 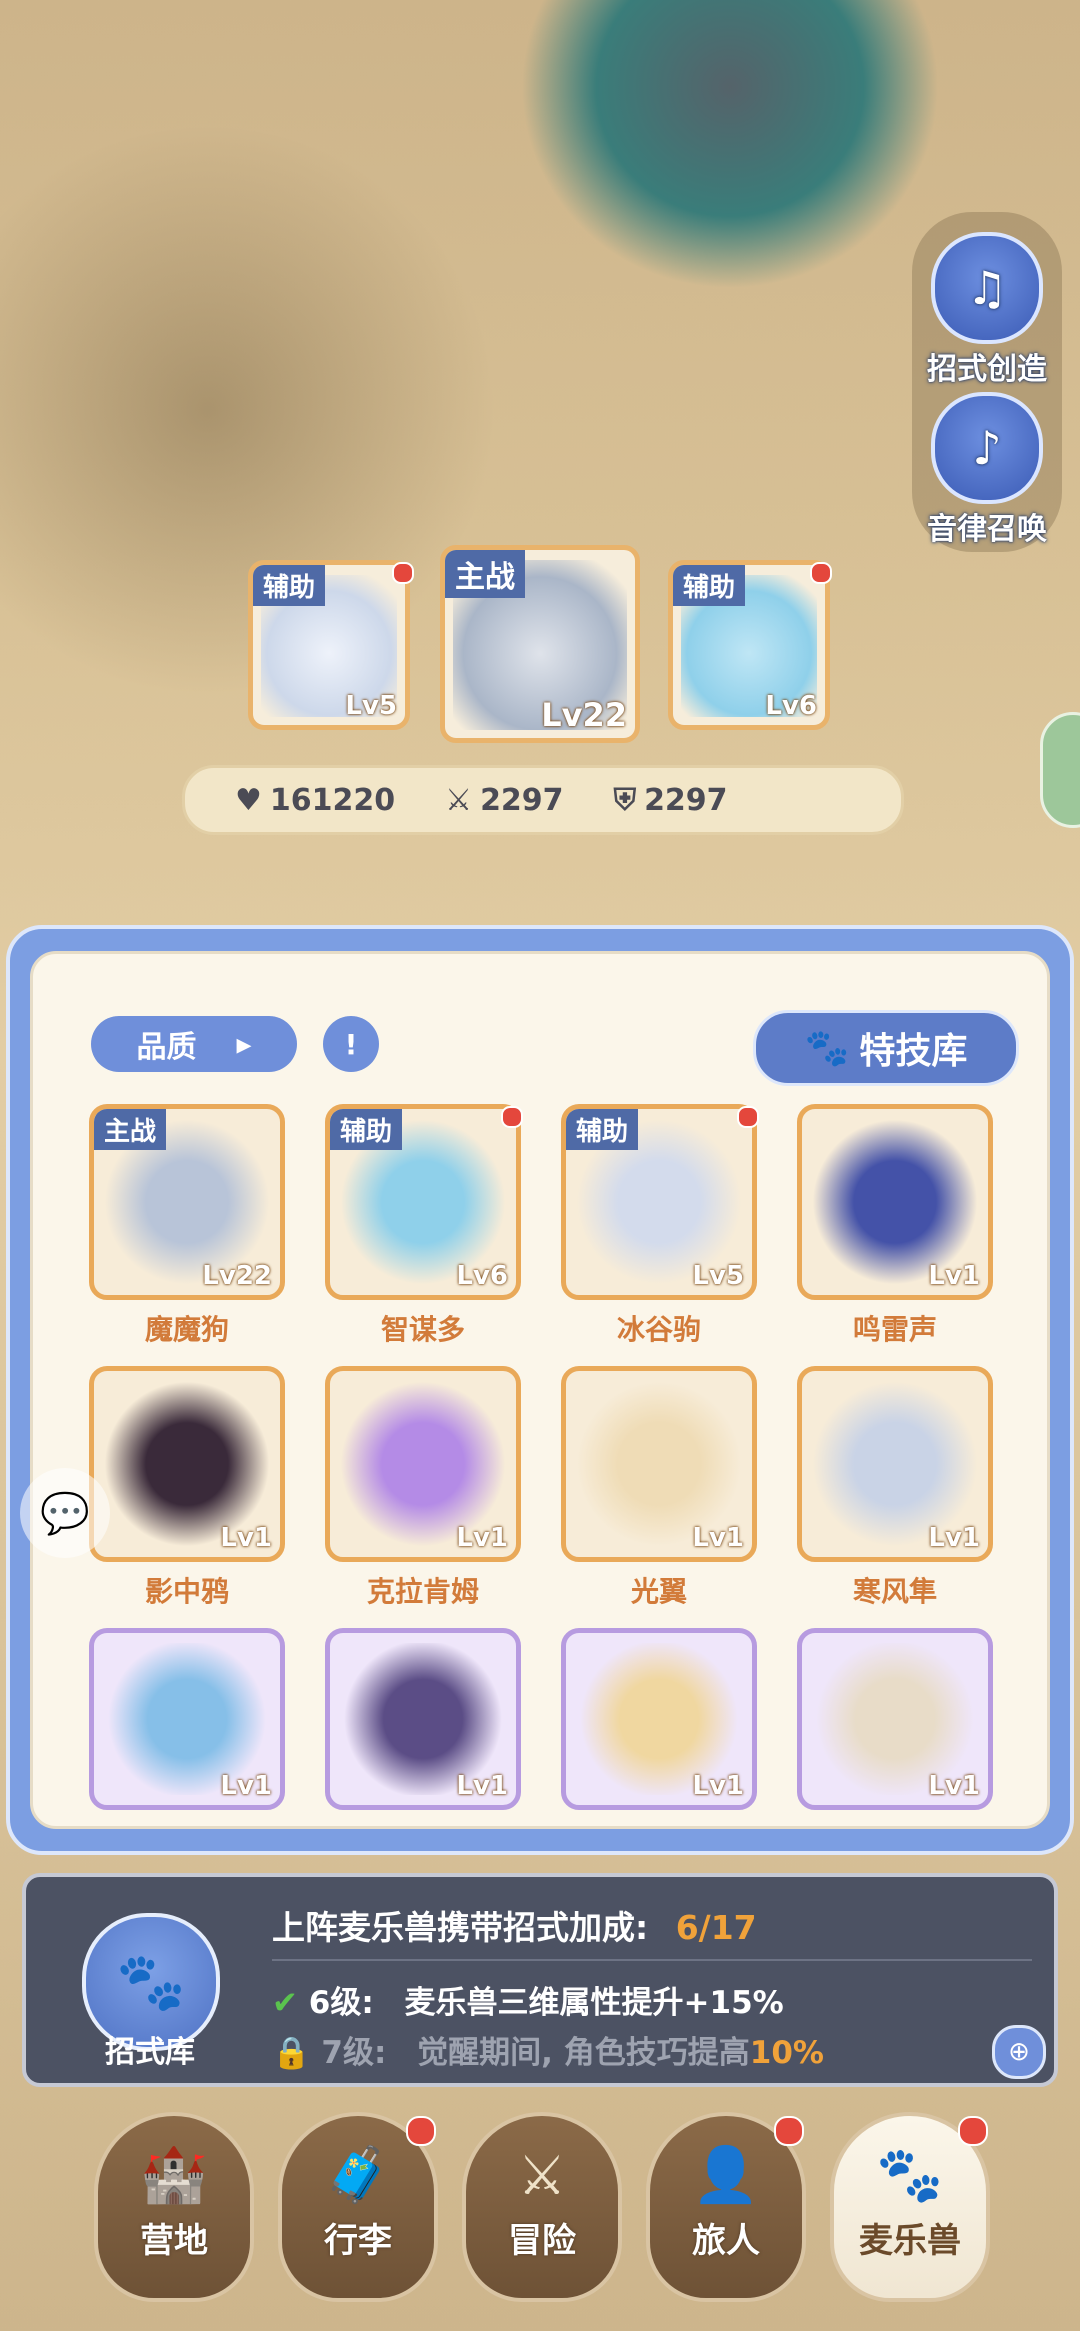 I want to click on divider, so click(x=652, y=1960).